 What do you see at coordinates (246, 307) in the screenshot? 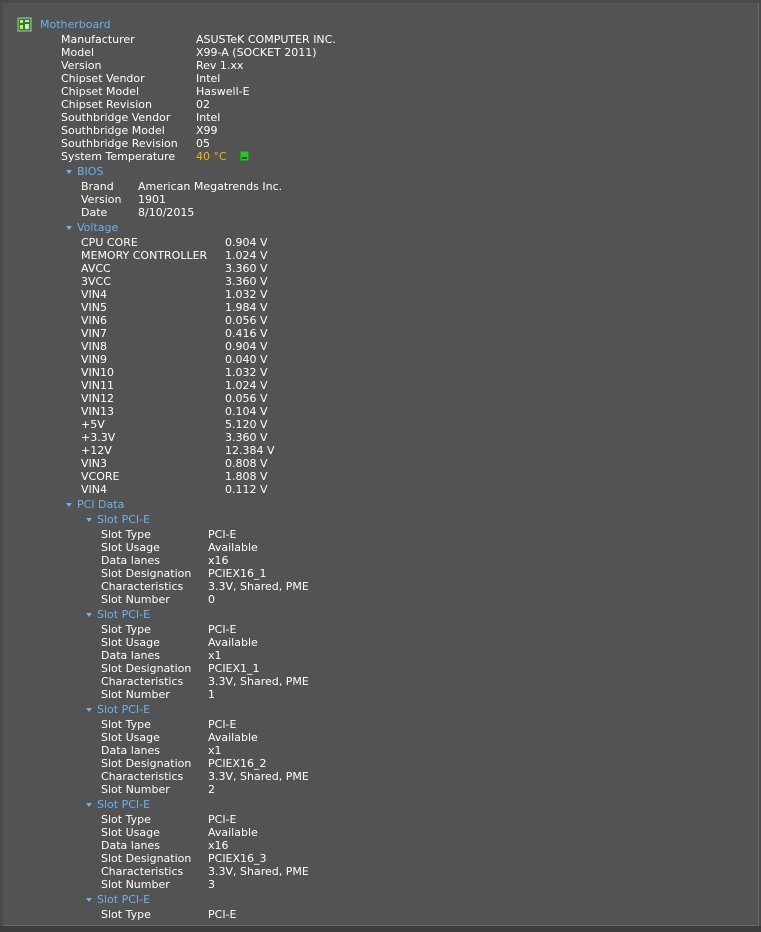
I see `property-value: 1.984 V` at bounding box center [246, 307].